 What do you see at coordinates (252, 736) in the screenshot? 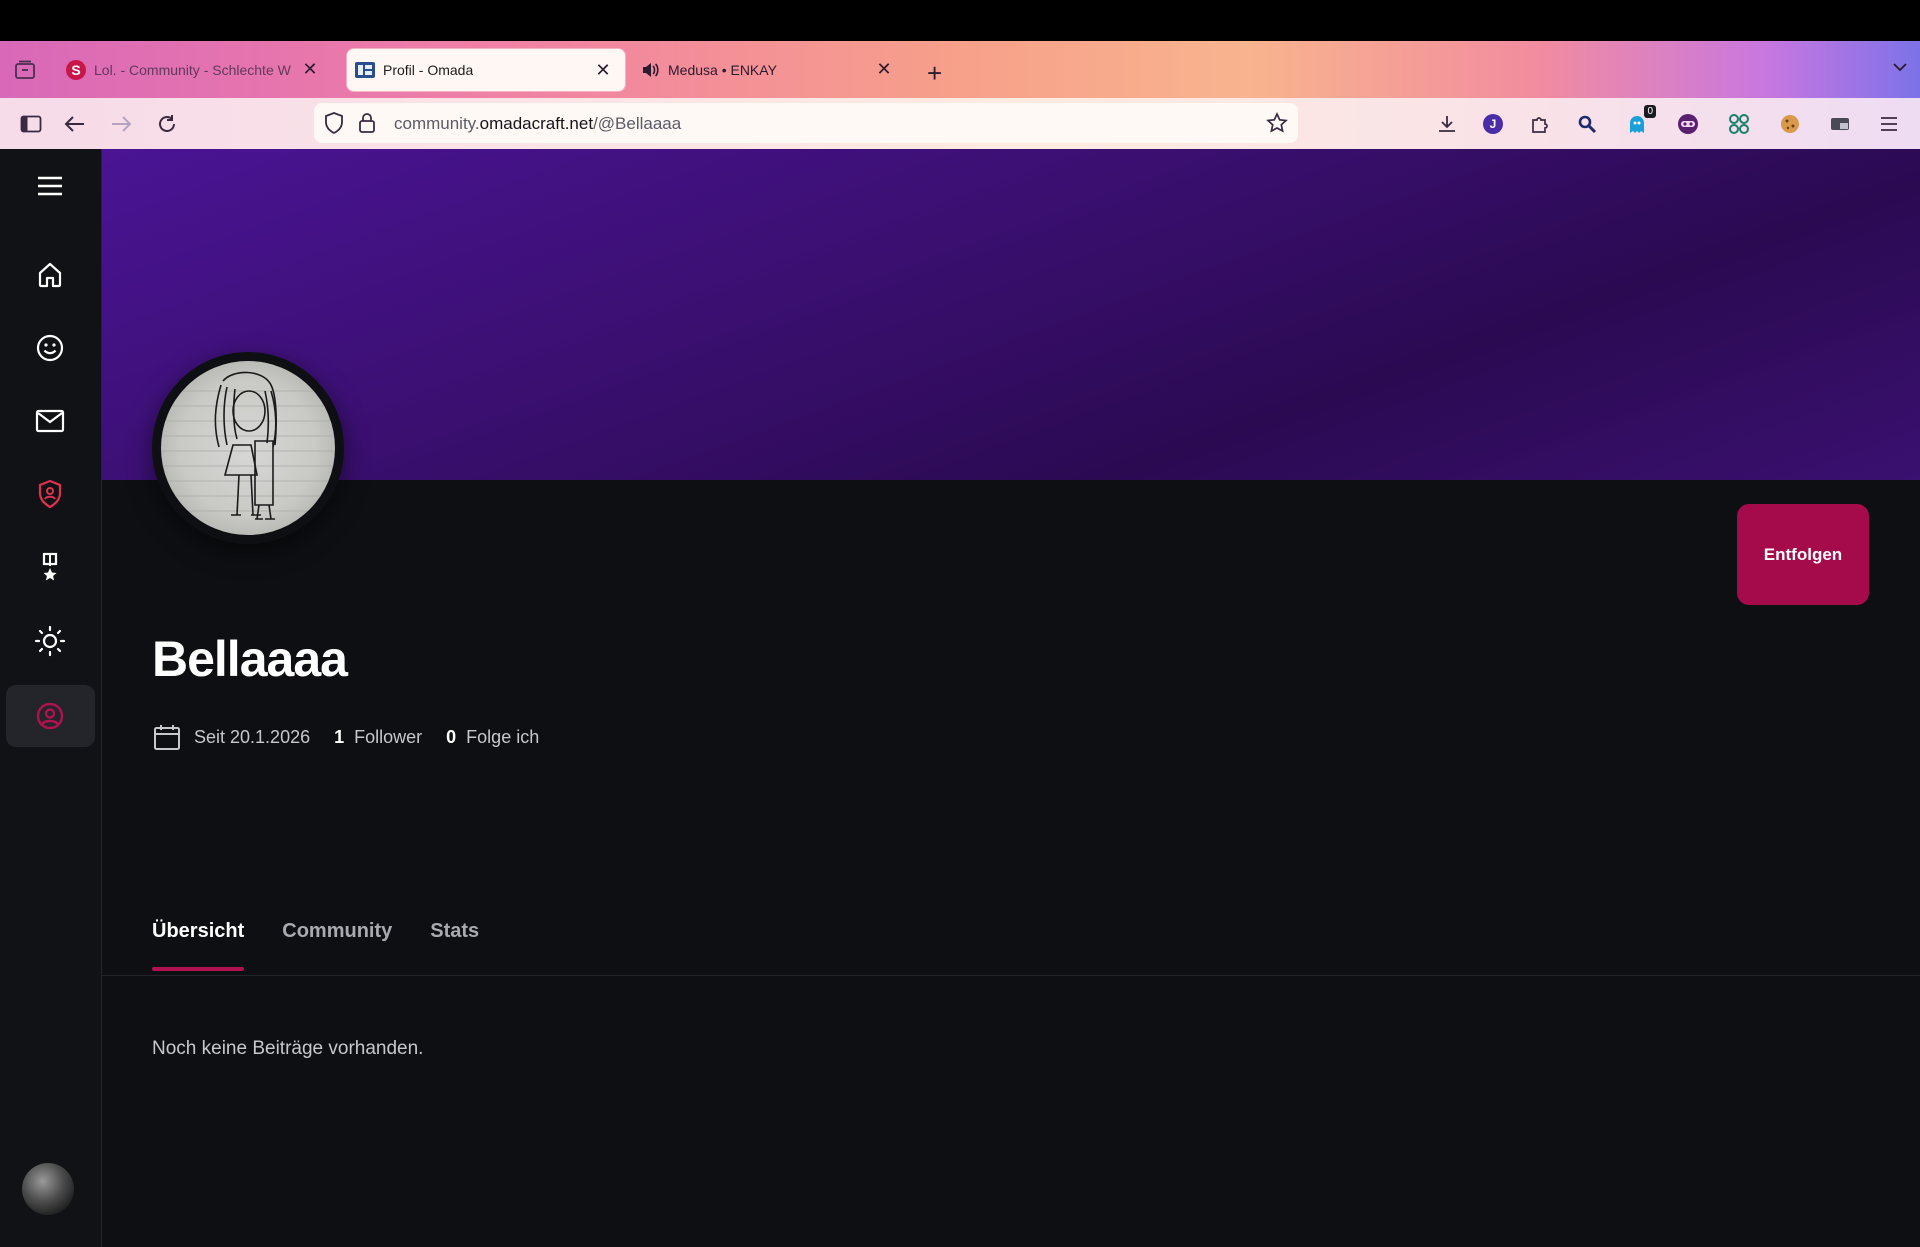
I see `member-since: Seit 20.1.2026` at bounding box center [252, 736].